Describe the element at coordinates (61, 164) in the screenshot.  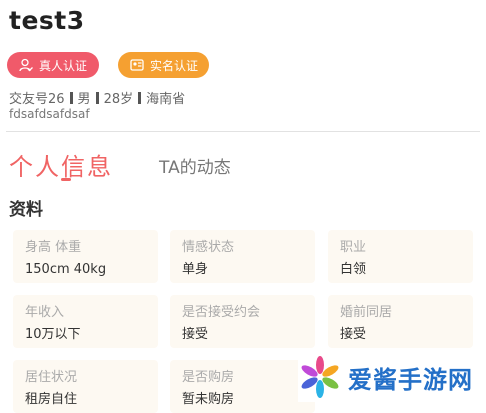
I see `tab-personal-info: 个人信息` at that location.